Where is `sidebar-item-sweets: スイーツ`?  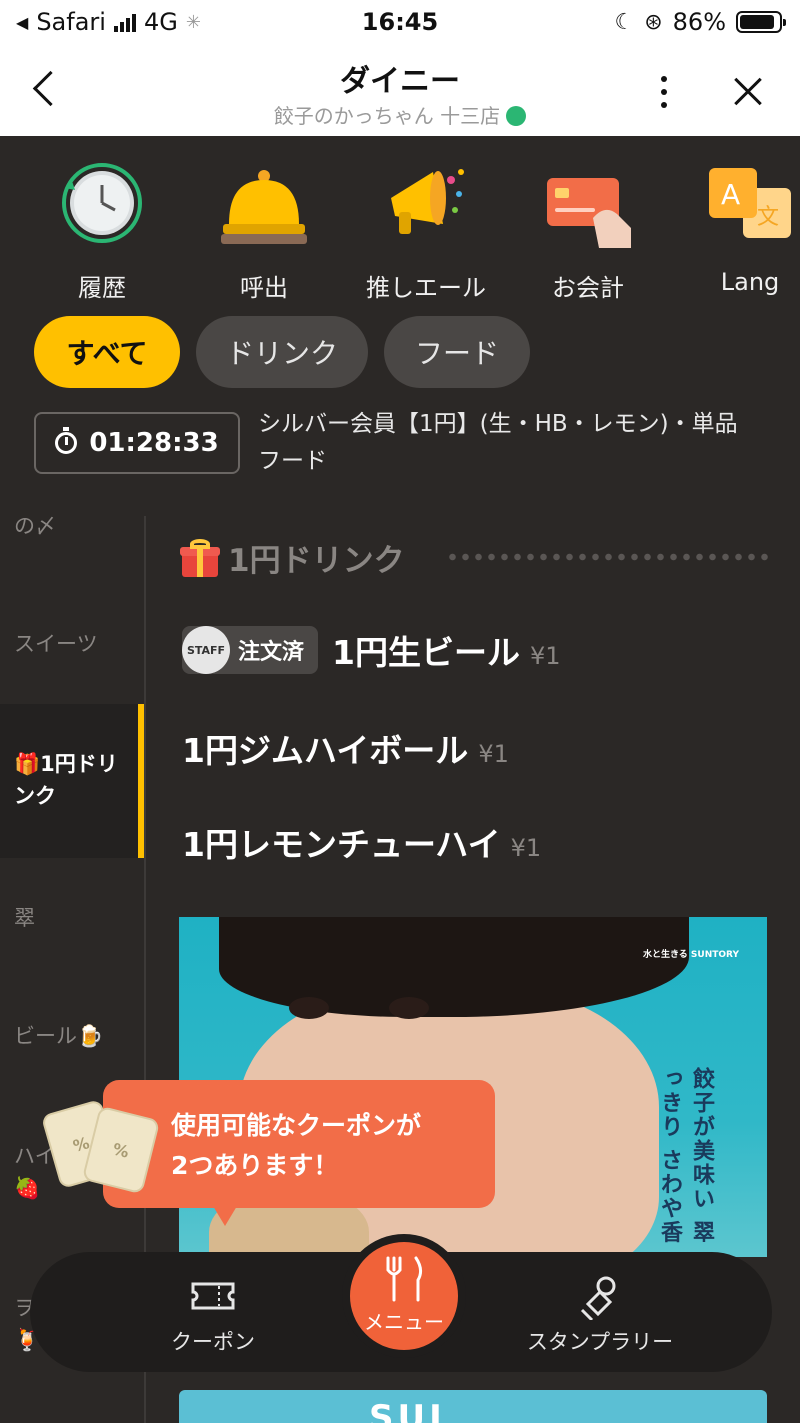 sidebar-item-sweets: スイーツ is located at coordinates (72, 644).